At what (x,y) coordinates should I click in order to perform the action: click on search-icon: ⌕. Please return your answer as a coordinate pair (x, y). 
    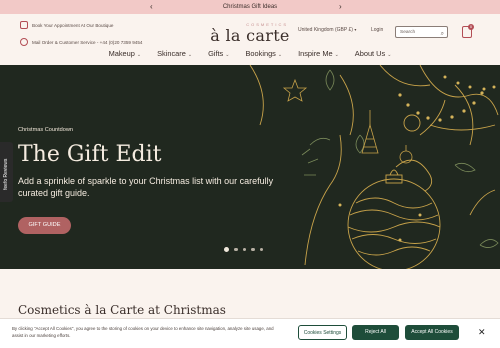
    Looking at the image, I should click on (442, 34).